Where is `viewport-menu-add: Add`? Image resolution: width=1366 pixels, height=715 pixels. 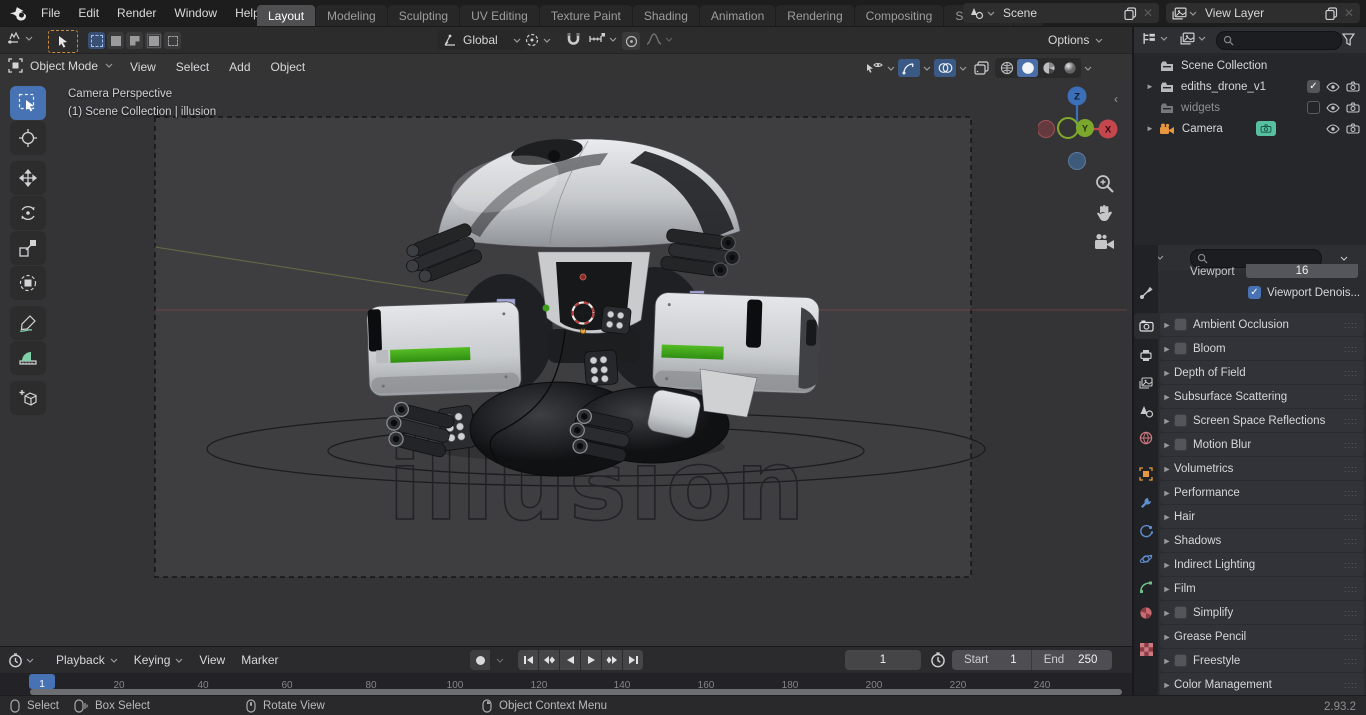
viewport-menu-add: Add is located at coordinates (239, 67).